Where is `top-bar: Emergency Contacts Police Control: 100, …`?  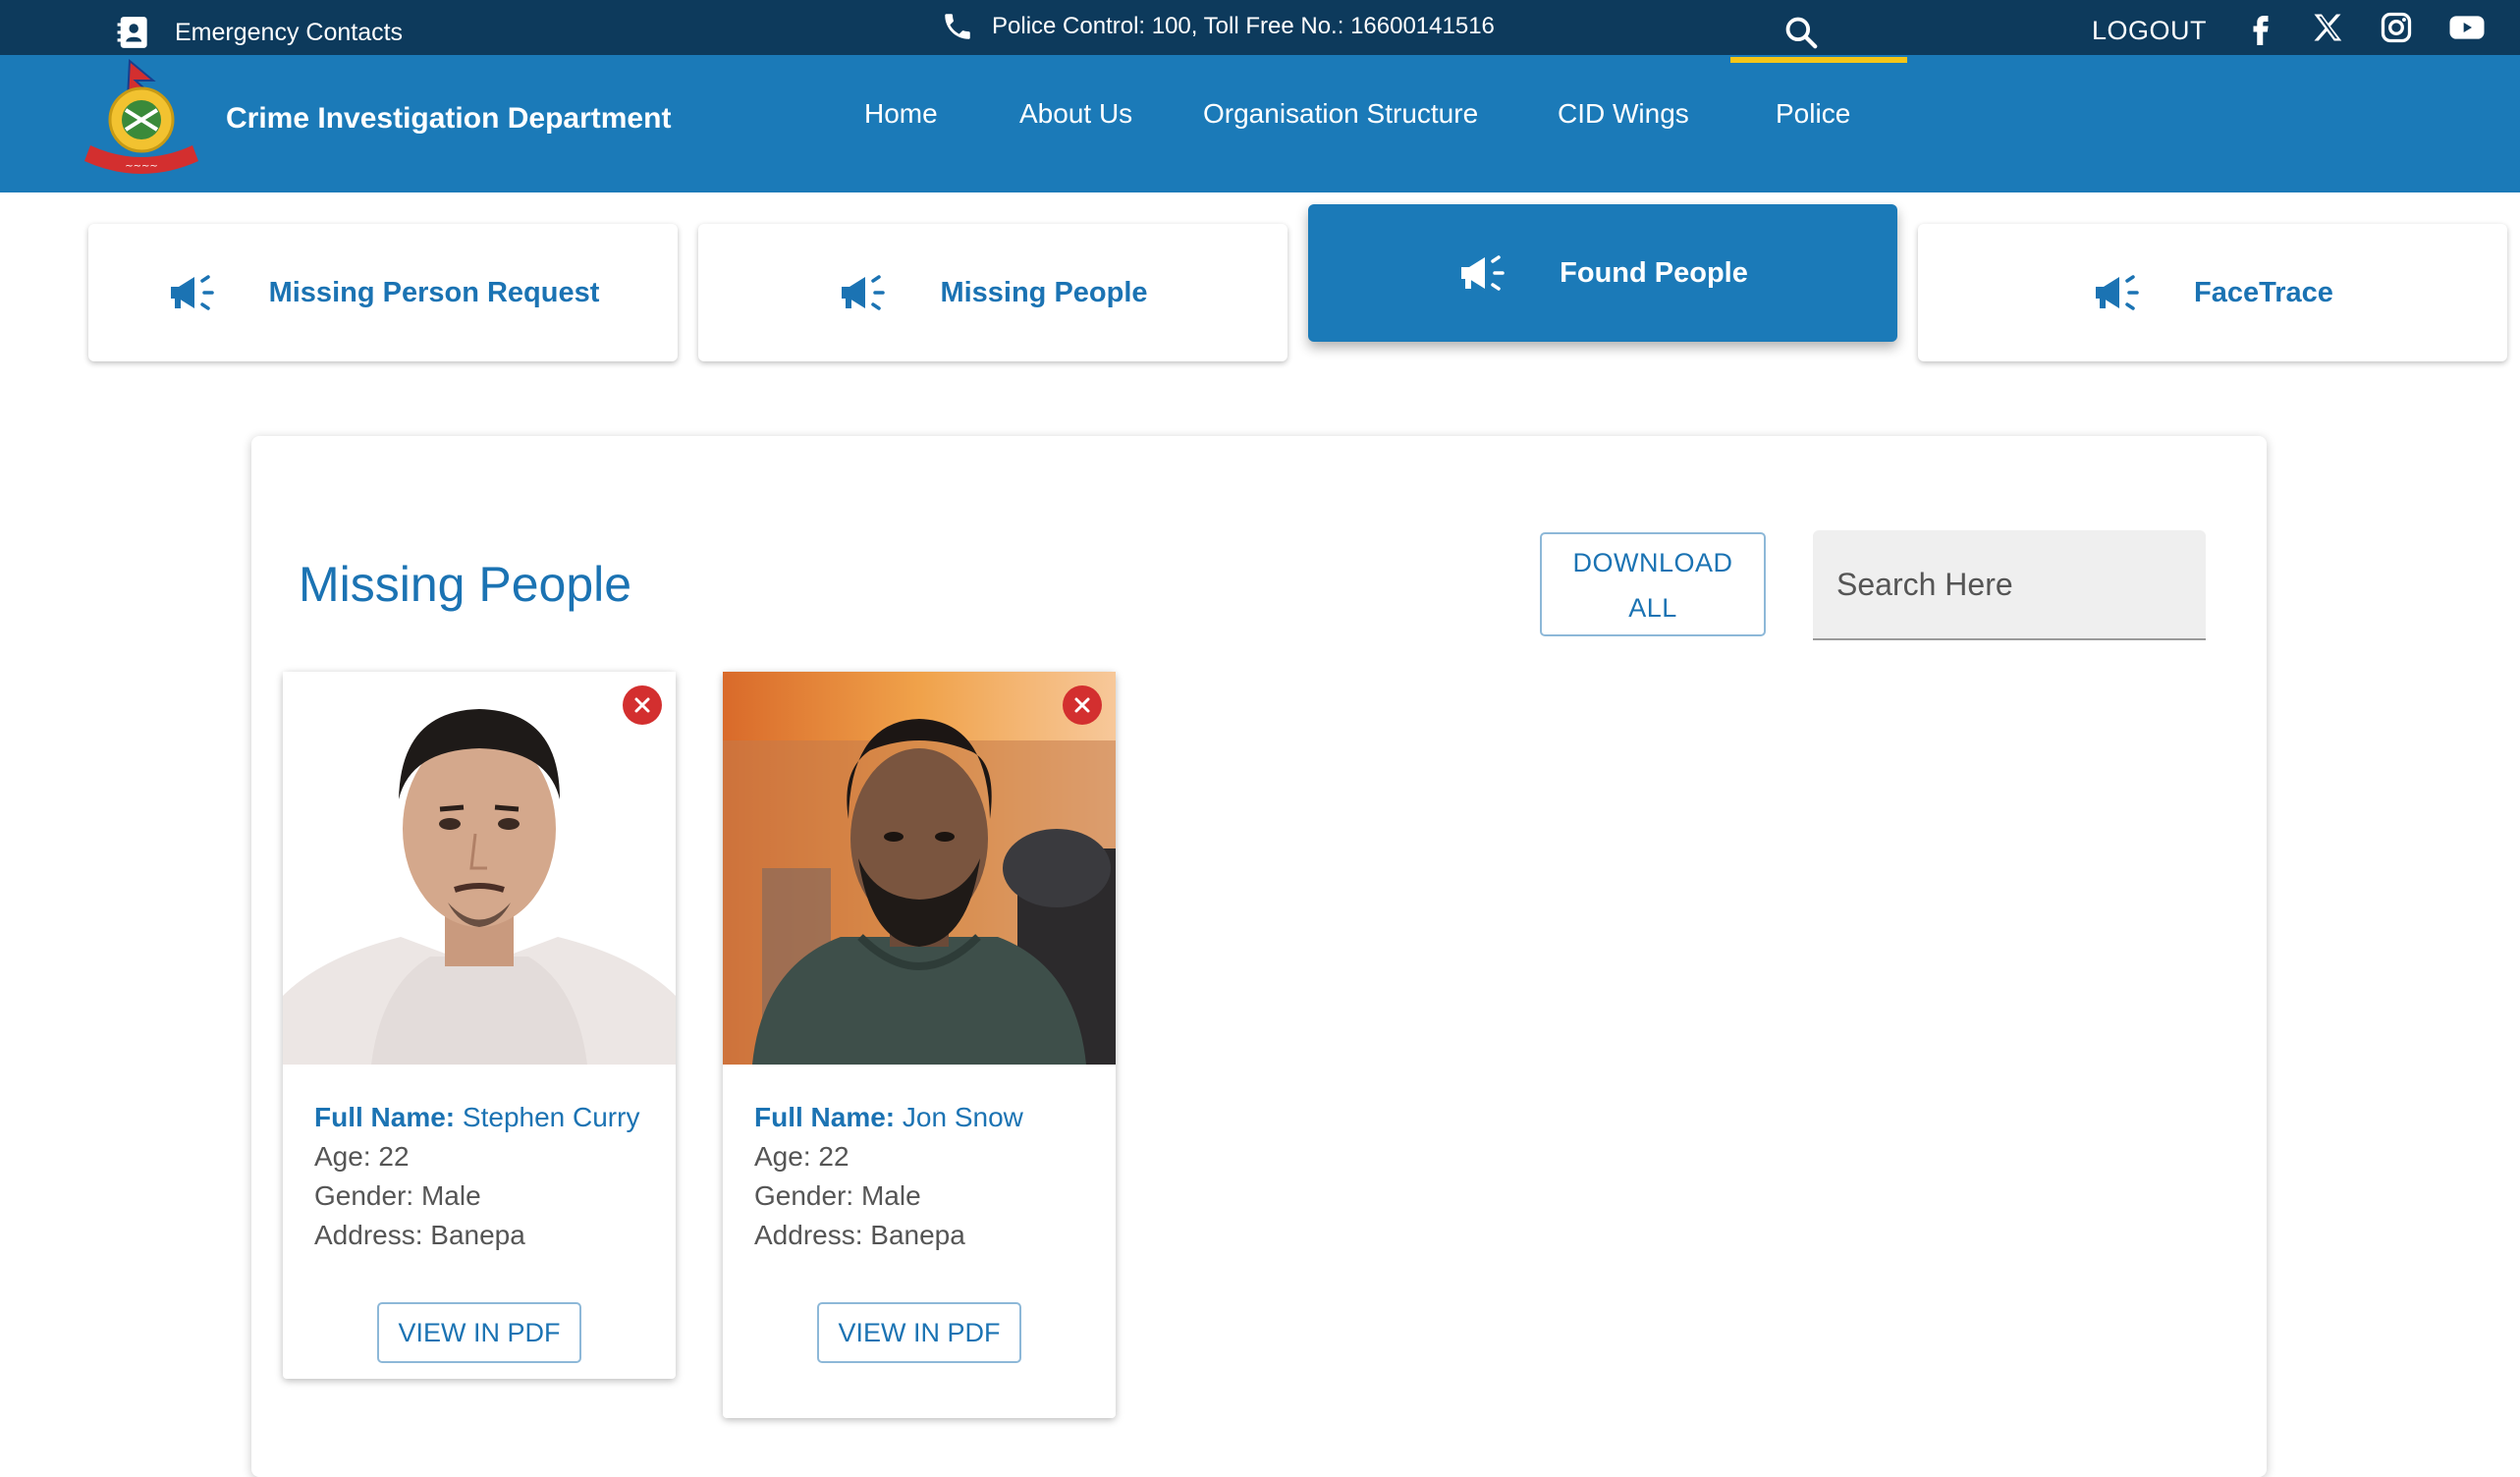
top-bar: Emergency Contacts Police Control: 100, … is located at coordinates (1260, 31).